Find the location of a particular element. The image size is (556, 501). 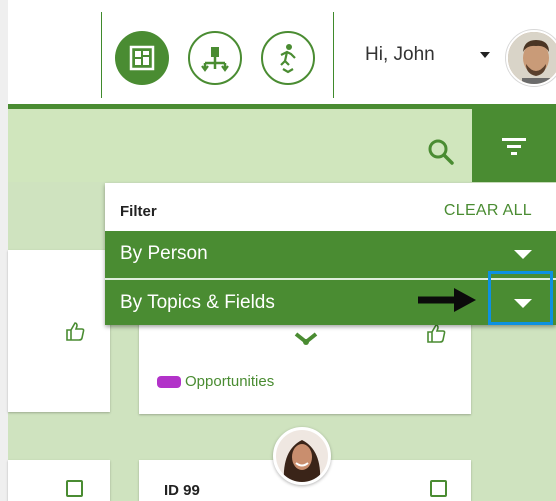

idea-card: Opportunities is located at coordinates (305, 367).